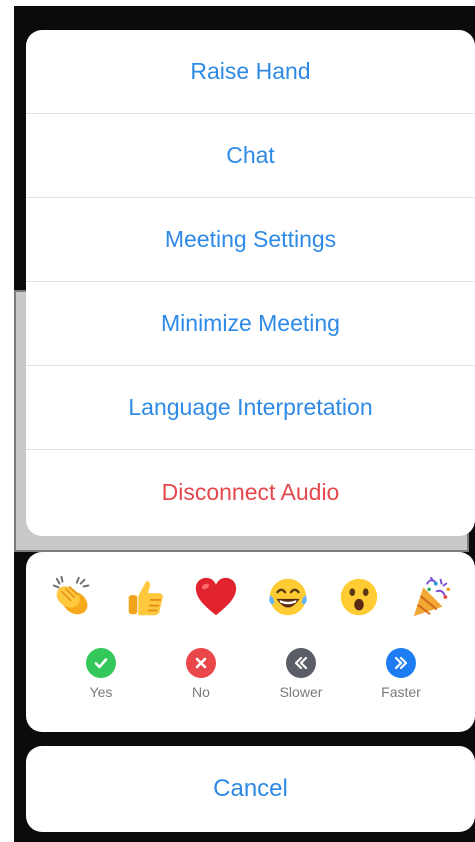 The height and width of the screenshot is (842, 475). I want to click on meeting-settings-button: Meeting Settings, so click(250, 240).